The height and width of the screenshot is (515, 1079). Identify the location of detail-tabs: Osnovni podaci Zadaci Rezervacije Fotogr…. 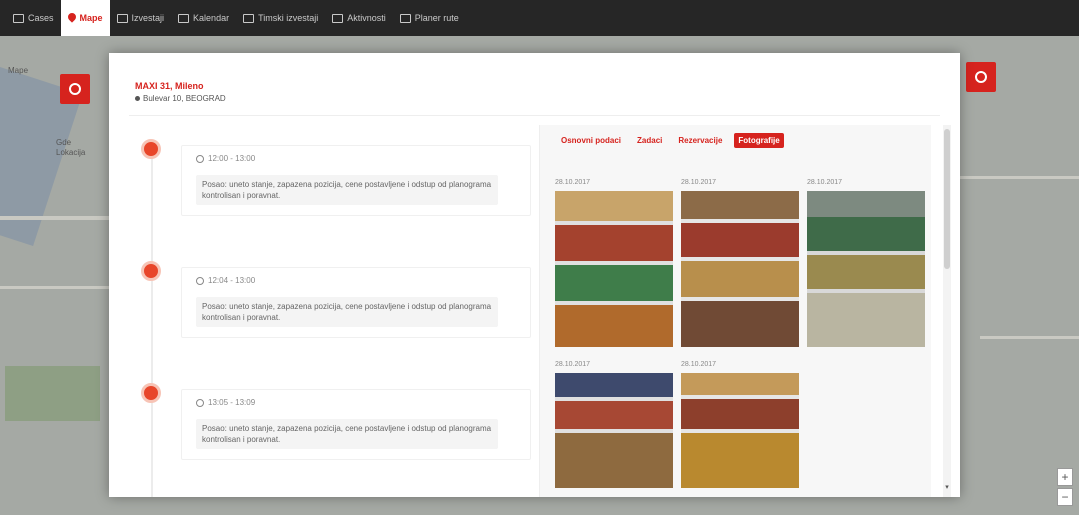
(670, 140).